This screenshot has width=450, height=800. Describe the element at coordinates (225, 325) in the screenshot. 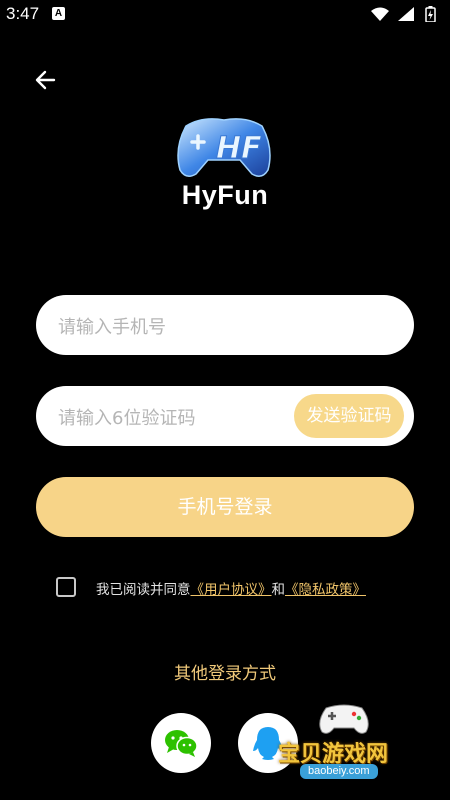

I see `phone-input: 请输入手机号` at that location.